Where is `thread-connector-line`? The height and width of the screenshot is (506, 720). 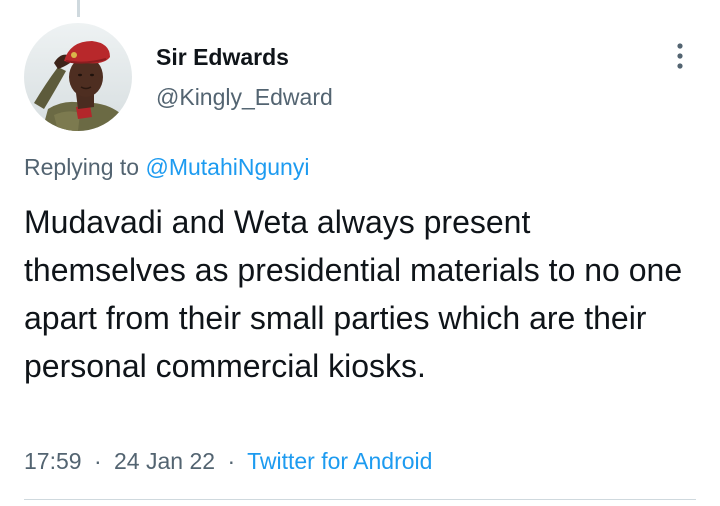
thread-connector-line is located at coordinates (78, 8).